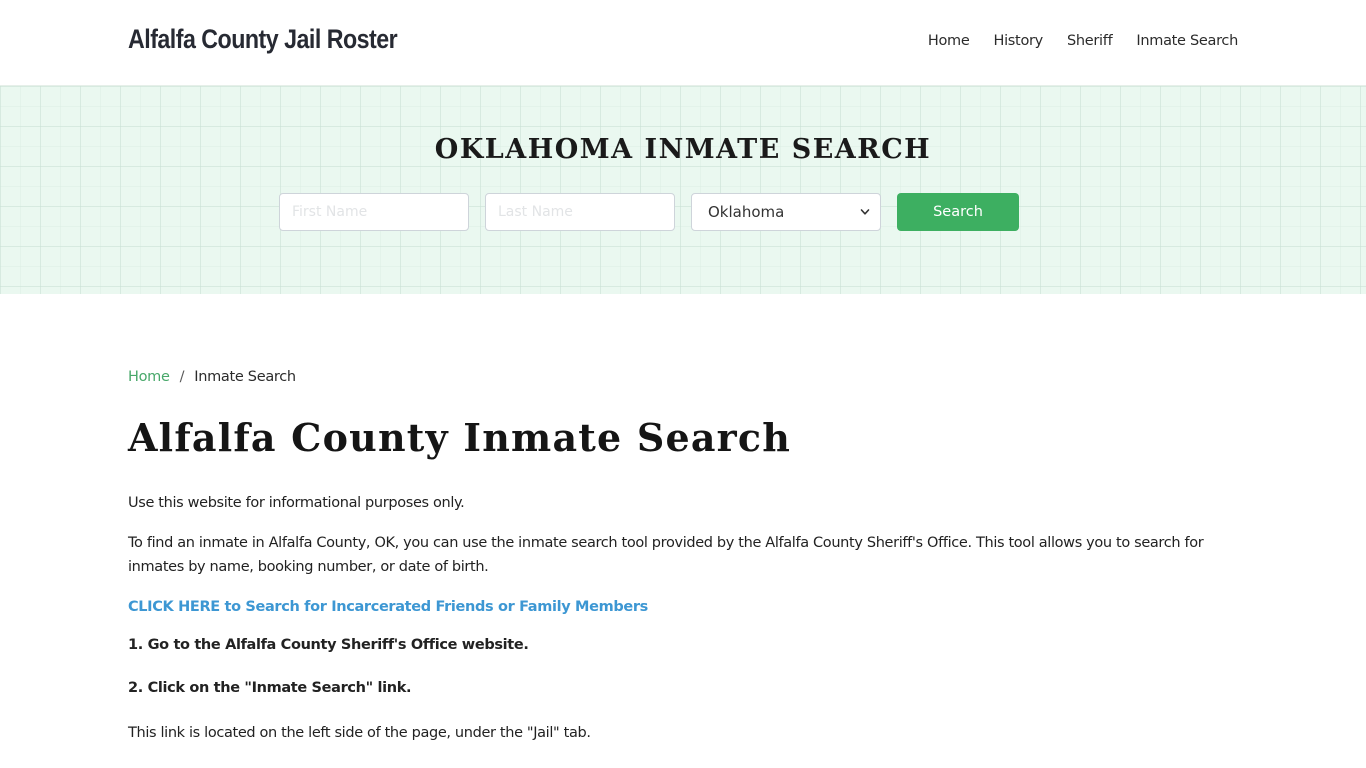 The height and width of the screenshot is (768, 1366). What do you see at coordinates (1090, 41) in the screenshot?
I see `nav-sheriff: Sheriff` at bounding box center [1090, 41].